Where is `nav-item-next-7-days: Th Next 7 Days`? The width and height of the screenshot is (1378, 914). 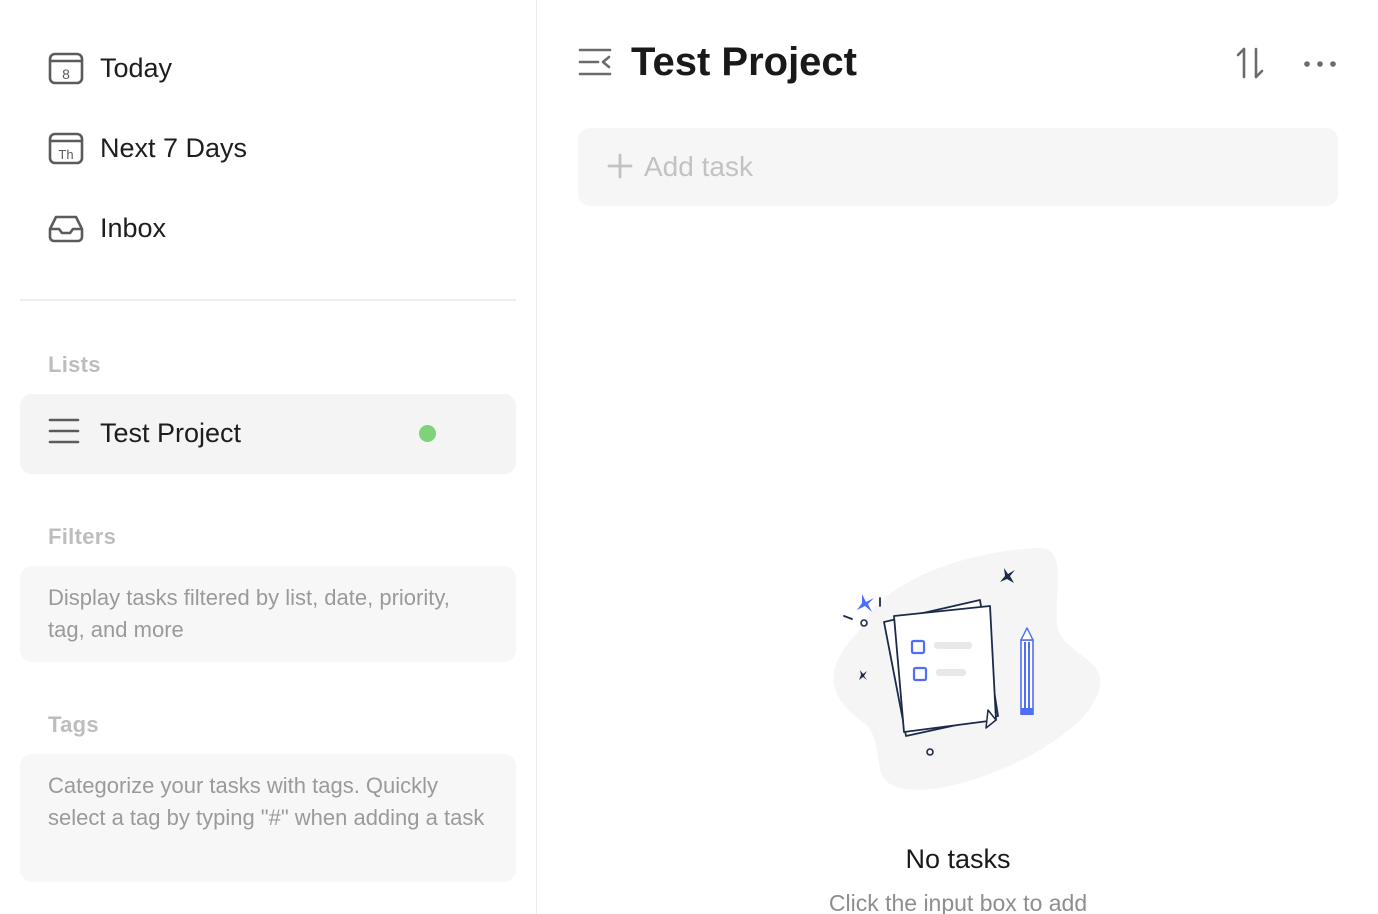
nav-item-next-7-days: Th Next 7 Days is located at coordinates (268, 148).